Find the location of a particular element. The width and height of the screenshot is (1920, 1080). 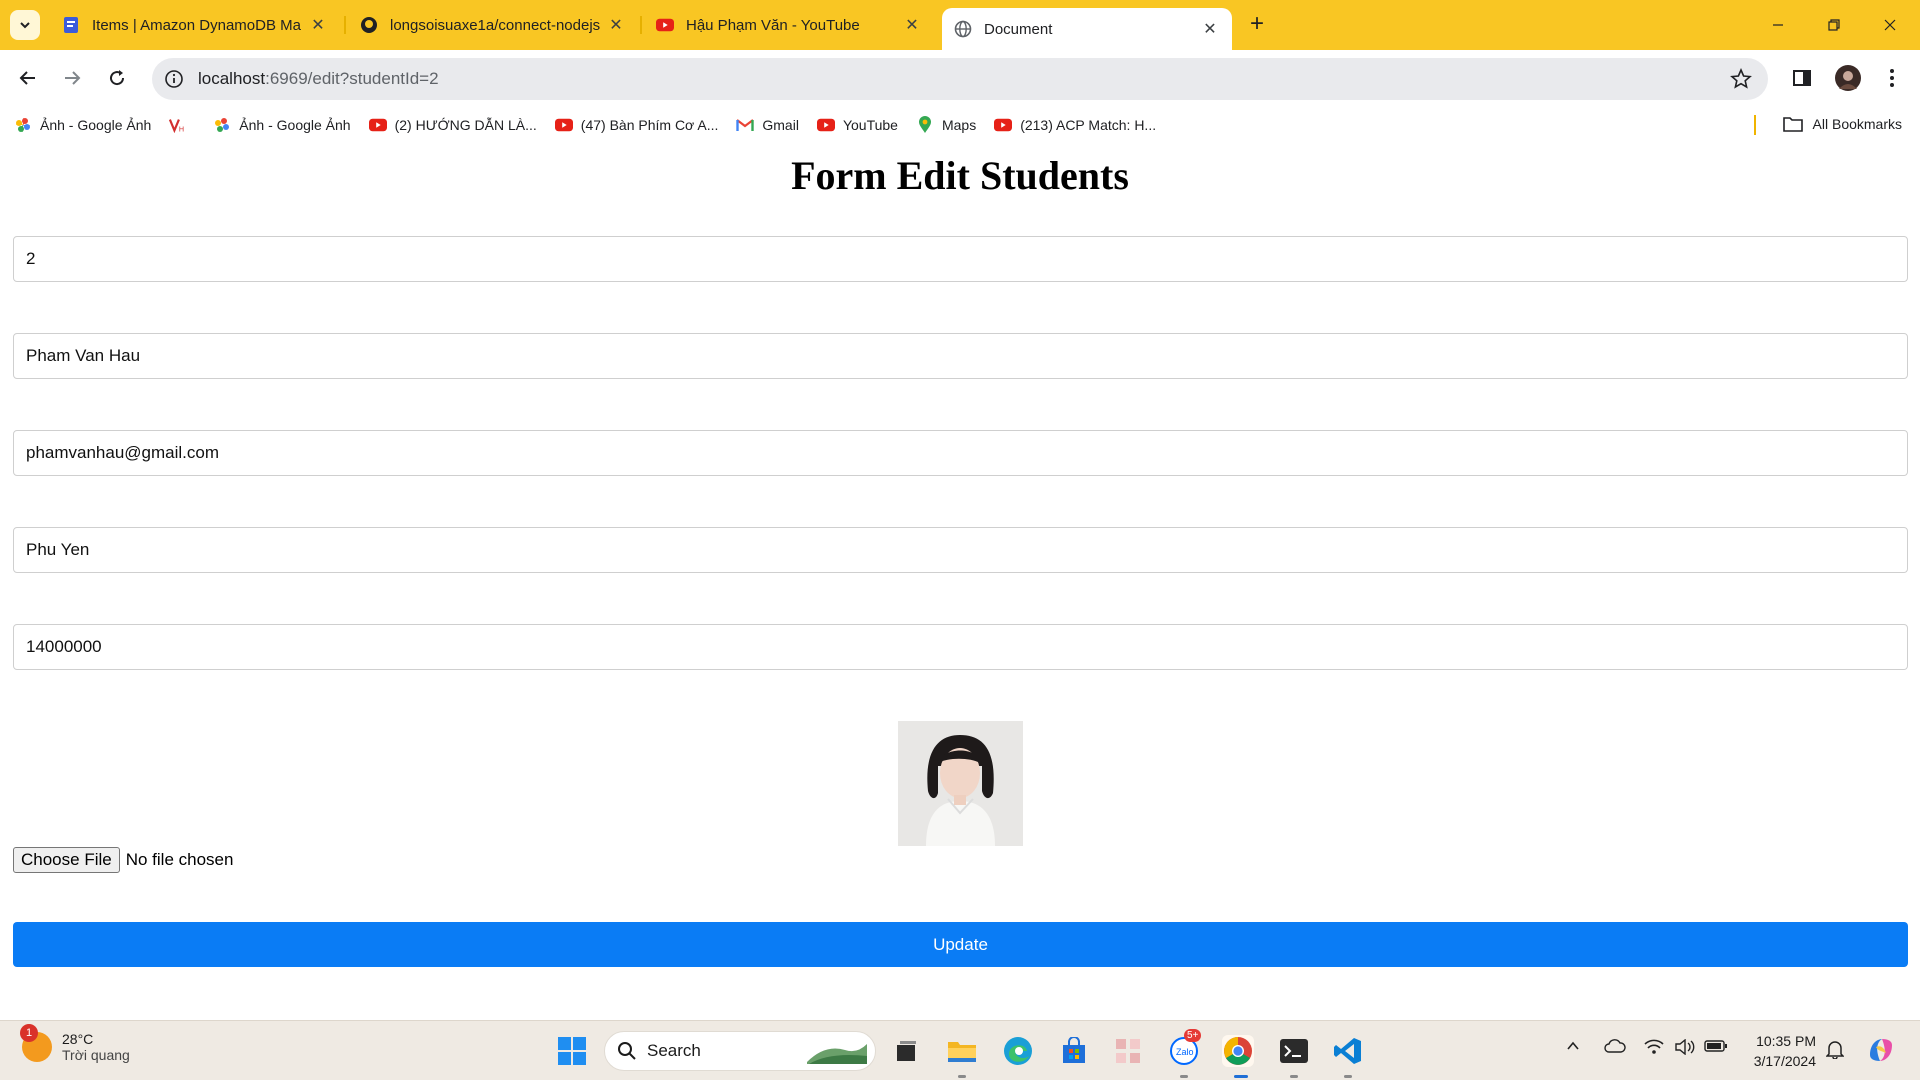

zalo-badge: 5+ is located at coordinates (1193, 1035).